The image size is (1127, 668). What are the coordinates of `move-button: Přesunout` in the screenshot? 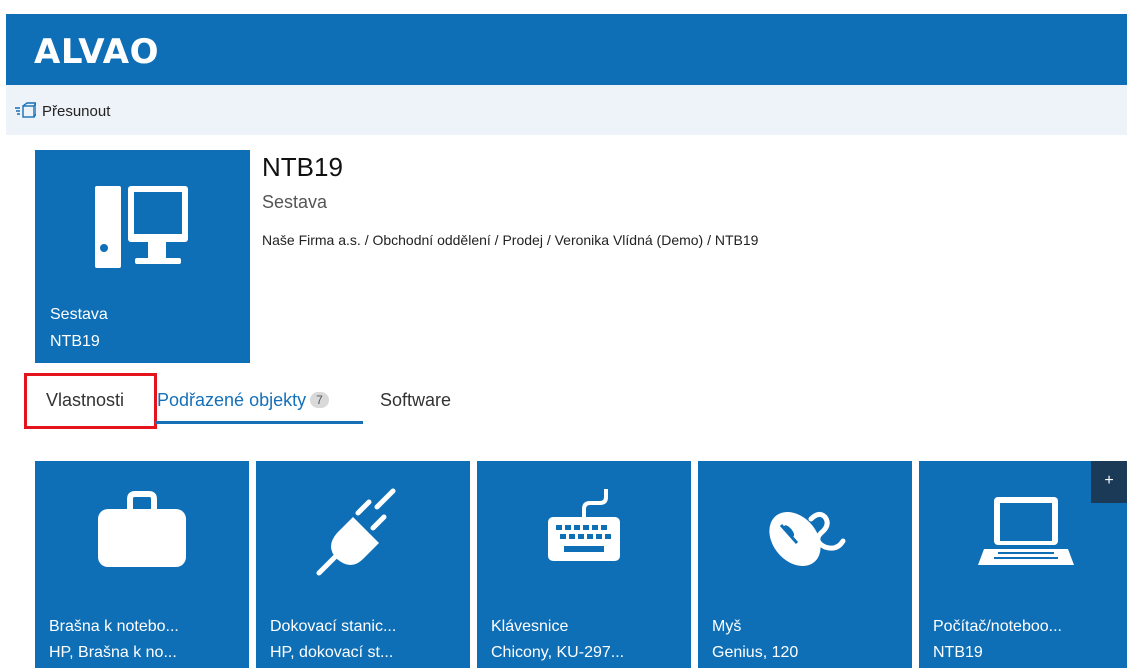 It's located at (62, 111).